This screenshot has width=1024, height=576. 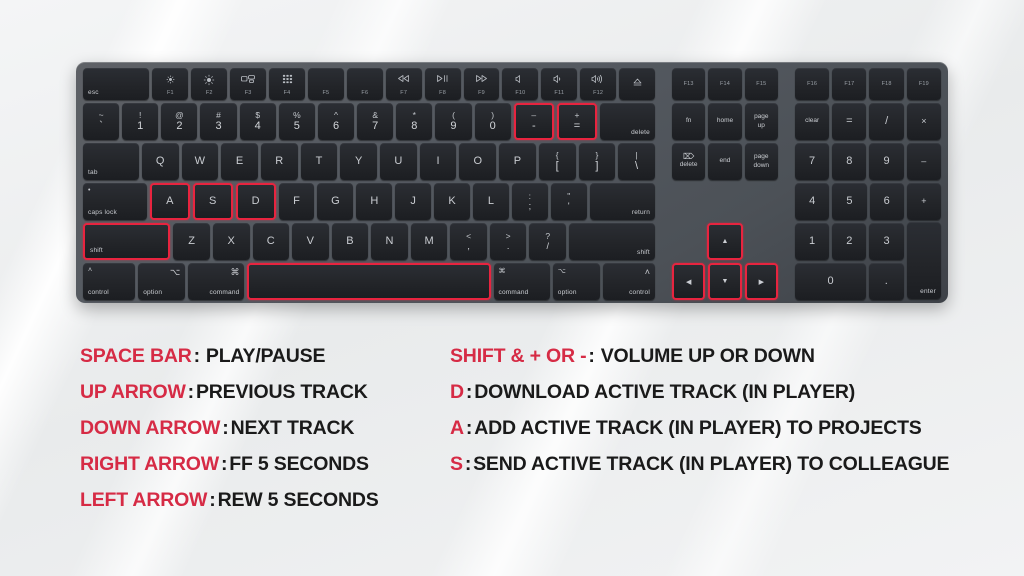 I want to click on key-page-down: page down, so click(x=761, y=161).